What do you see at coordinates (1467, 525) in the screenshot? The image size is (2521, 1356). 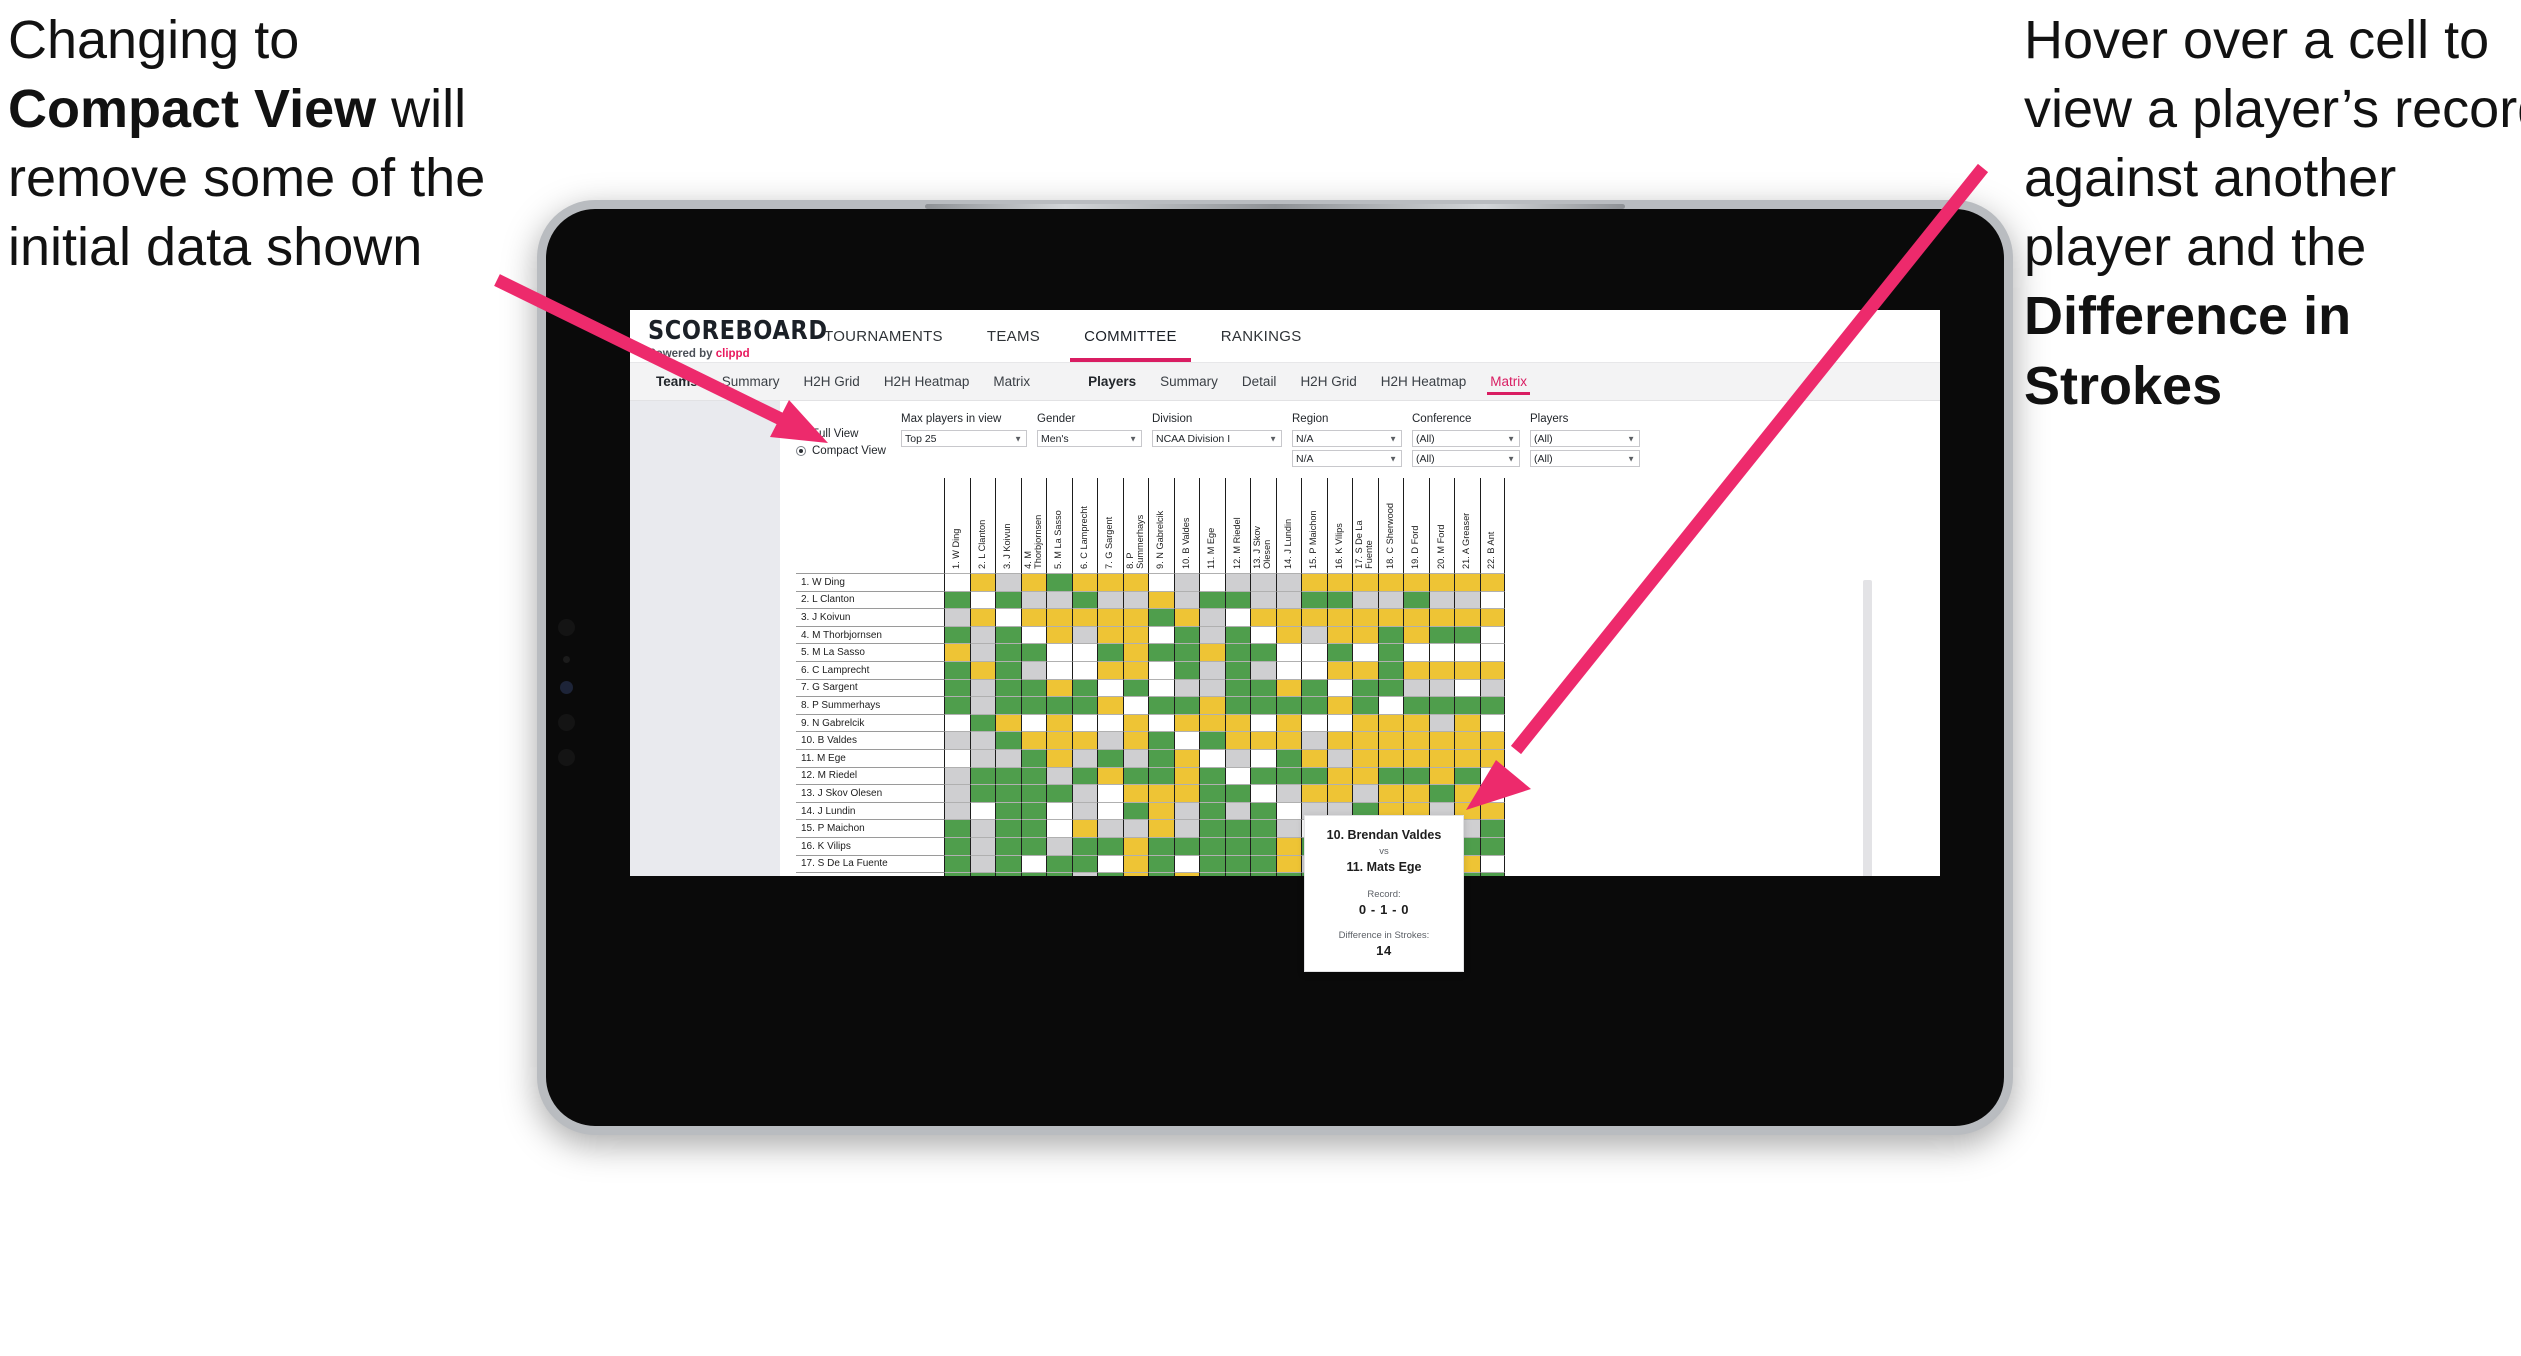 I see `matrix-col-header: 21. A Greaser` at bounding box center [1467, 525].